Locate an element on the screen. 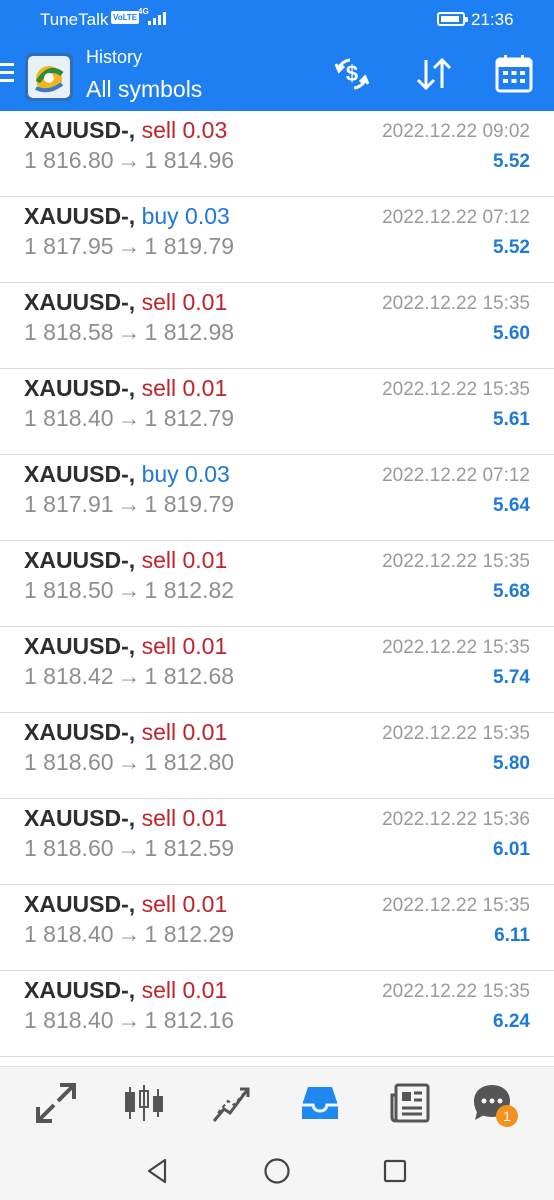 The width and height of the screenshot is (554, 1200). trade-profit: 5.74 is located at coordinates (511, 677).